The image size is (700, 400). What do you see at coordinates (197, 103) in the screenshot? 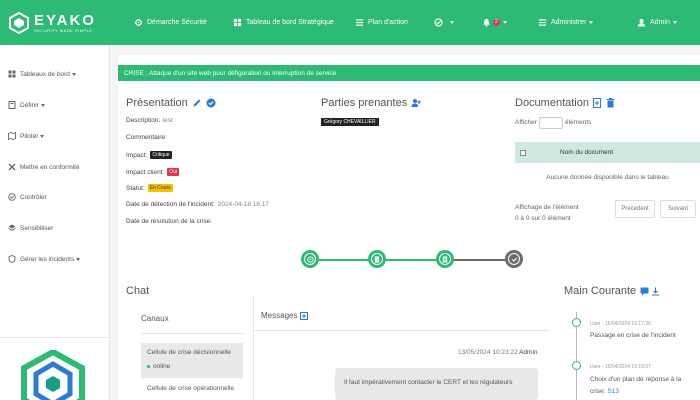
I see `pencil-icon` at bounding box center [197, 103].